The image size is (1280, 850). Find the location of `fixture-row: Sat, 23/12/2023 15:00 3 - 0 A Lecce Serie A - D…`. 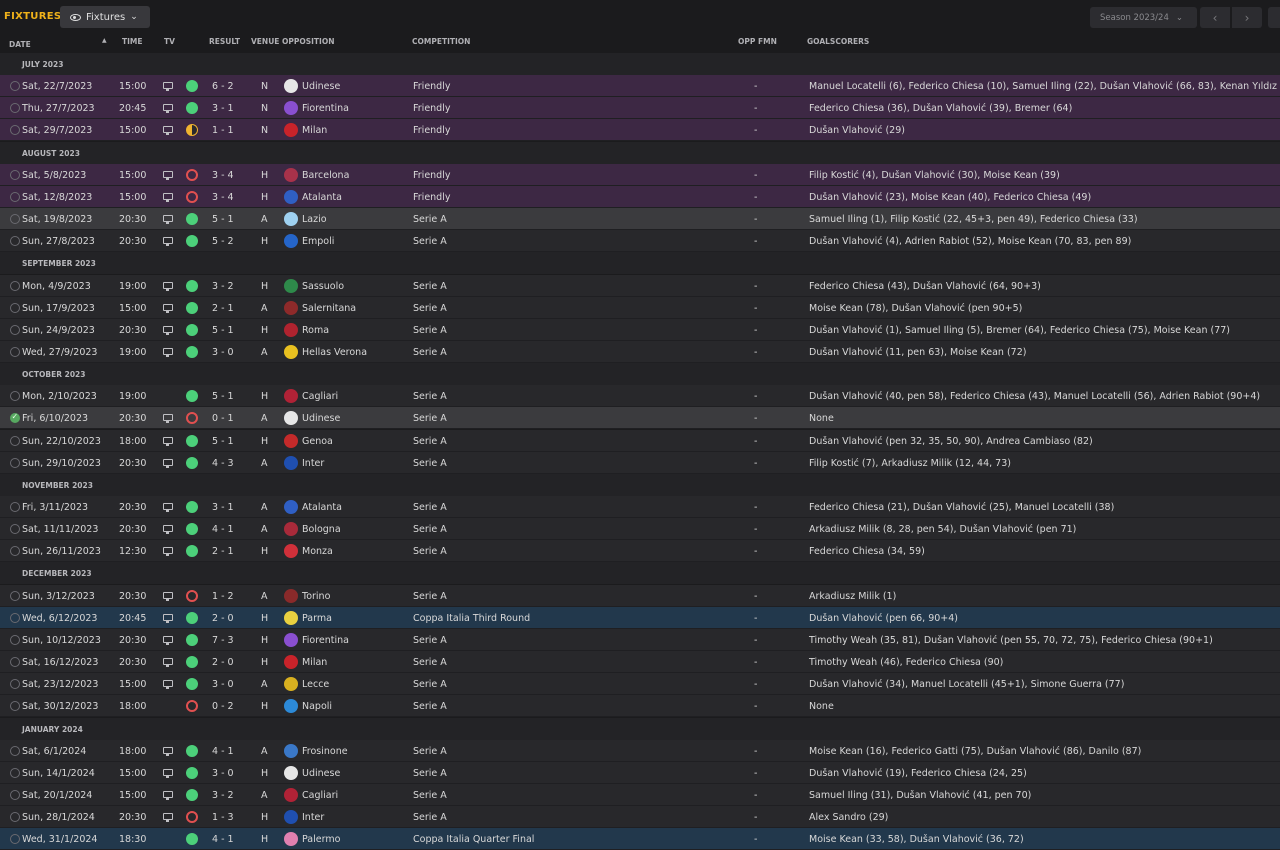

fixture-row: Sat, 23/12/2023 15:00 3 - 0 A Lecce Serie A - D… is located at coordinates (640, 684).